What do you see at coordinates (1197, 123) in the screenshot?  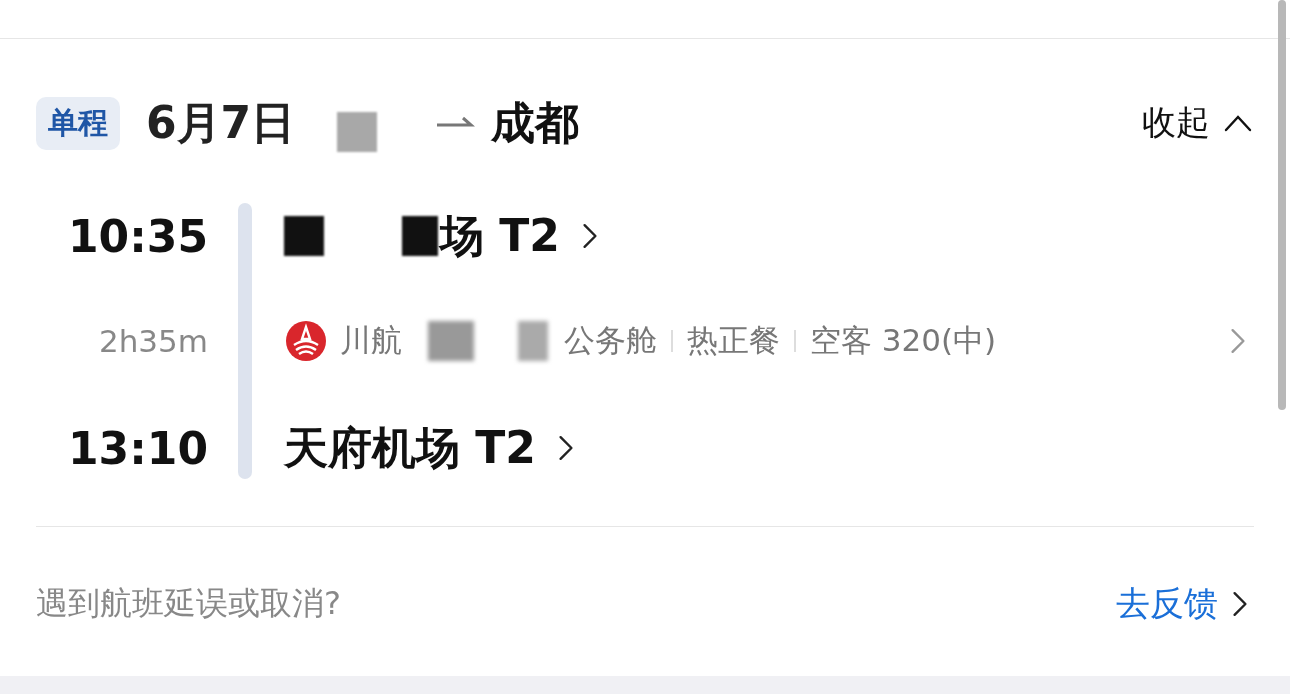 I see `collapse-button: 收起` at bounding box center [1197, 123].